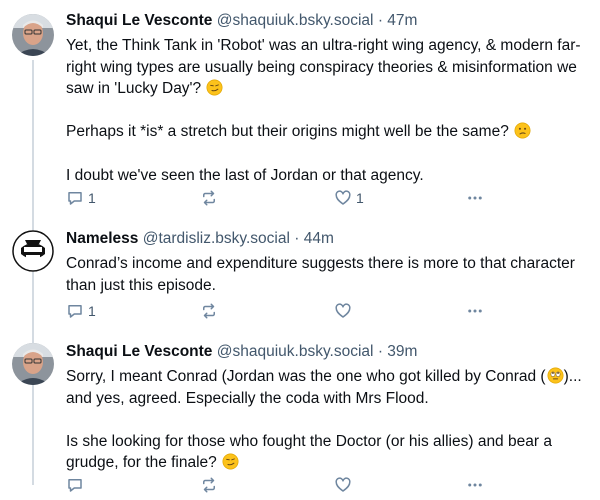 This screenshot has width=600, height=500. Describe the element at coordinates (402, 351) in the screenshot. I see `timestamp: 39m` at that location.